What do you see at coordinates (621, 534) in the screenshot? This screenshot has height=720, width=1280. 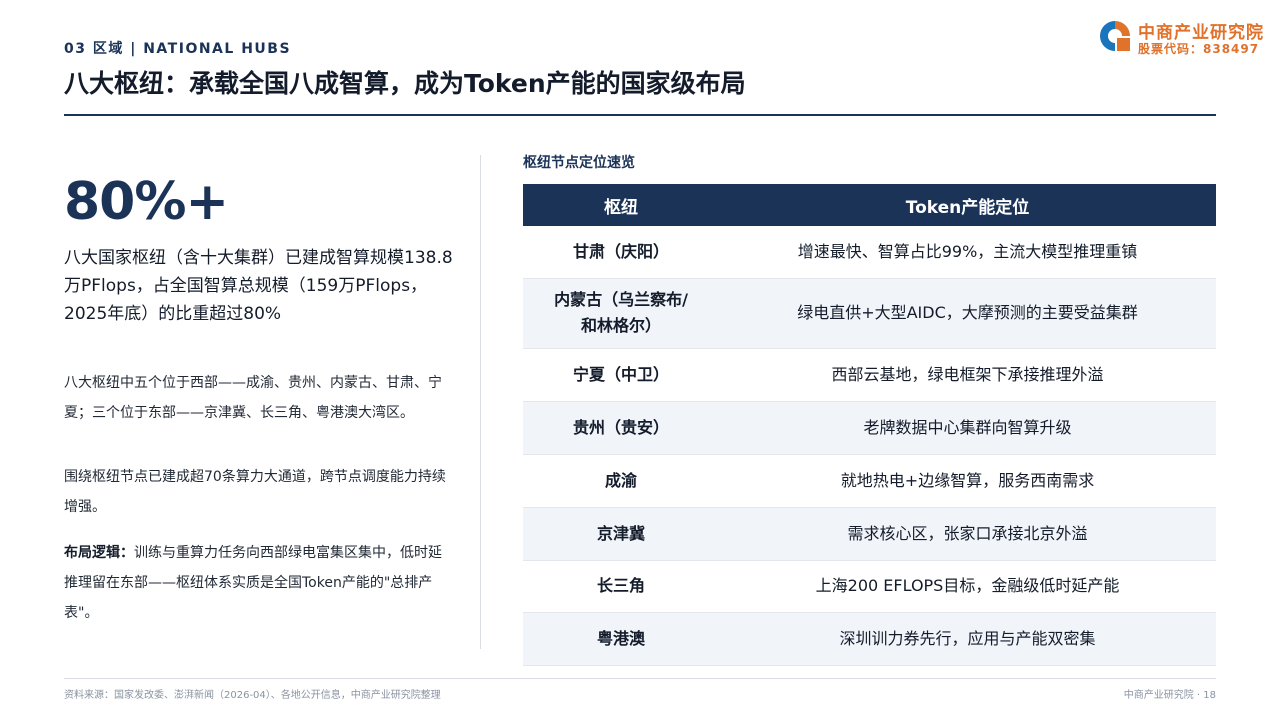 I see `hub-cell: 京津冀` at bounding box center [621, 534].